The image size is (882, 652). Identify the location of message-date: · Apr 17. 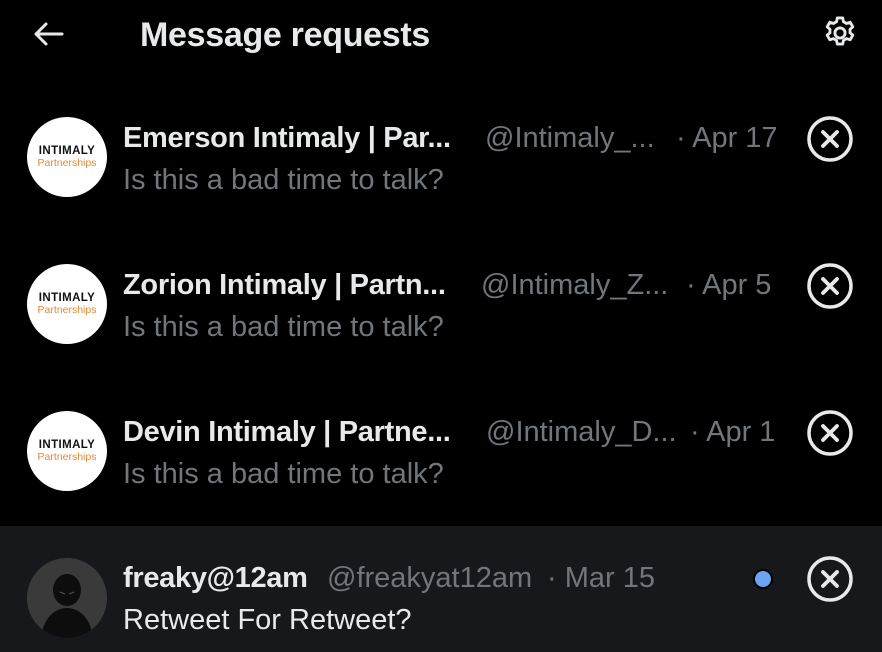
(727, 138).